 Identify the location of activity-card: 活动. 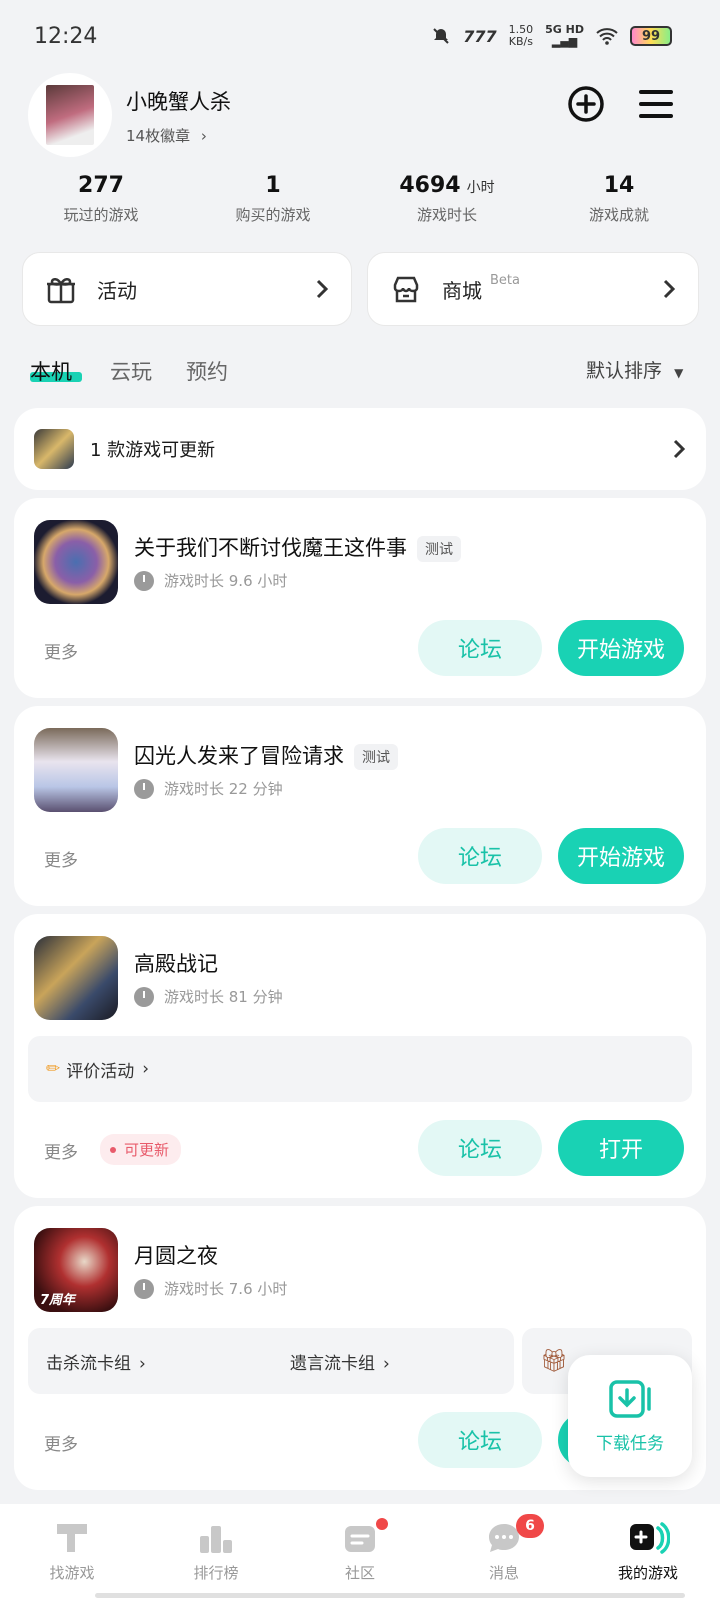
(187, 289).